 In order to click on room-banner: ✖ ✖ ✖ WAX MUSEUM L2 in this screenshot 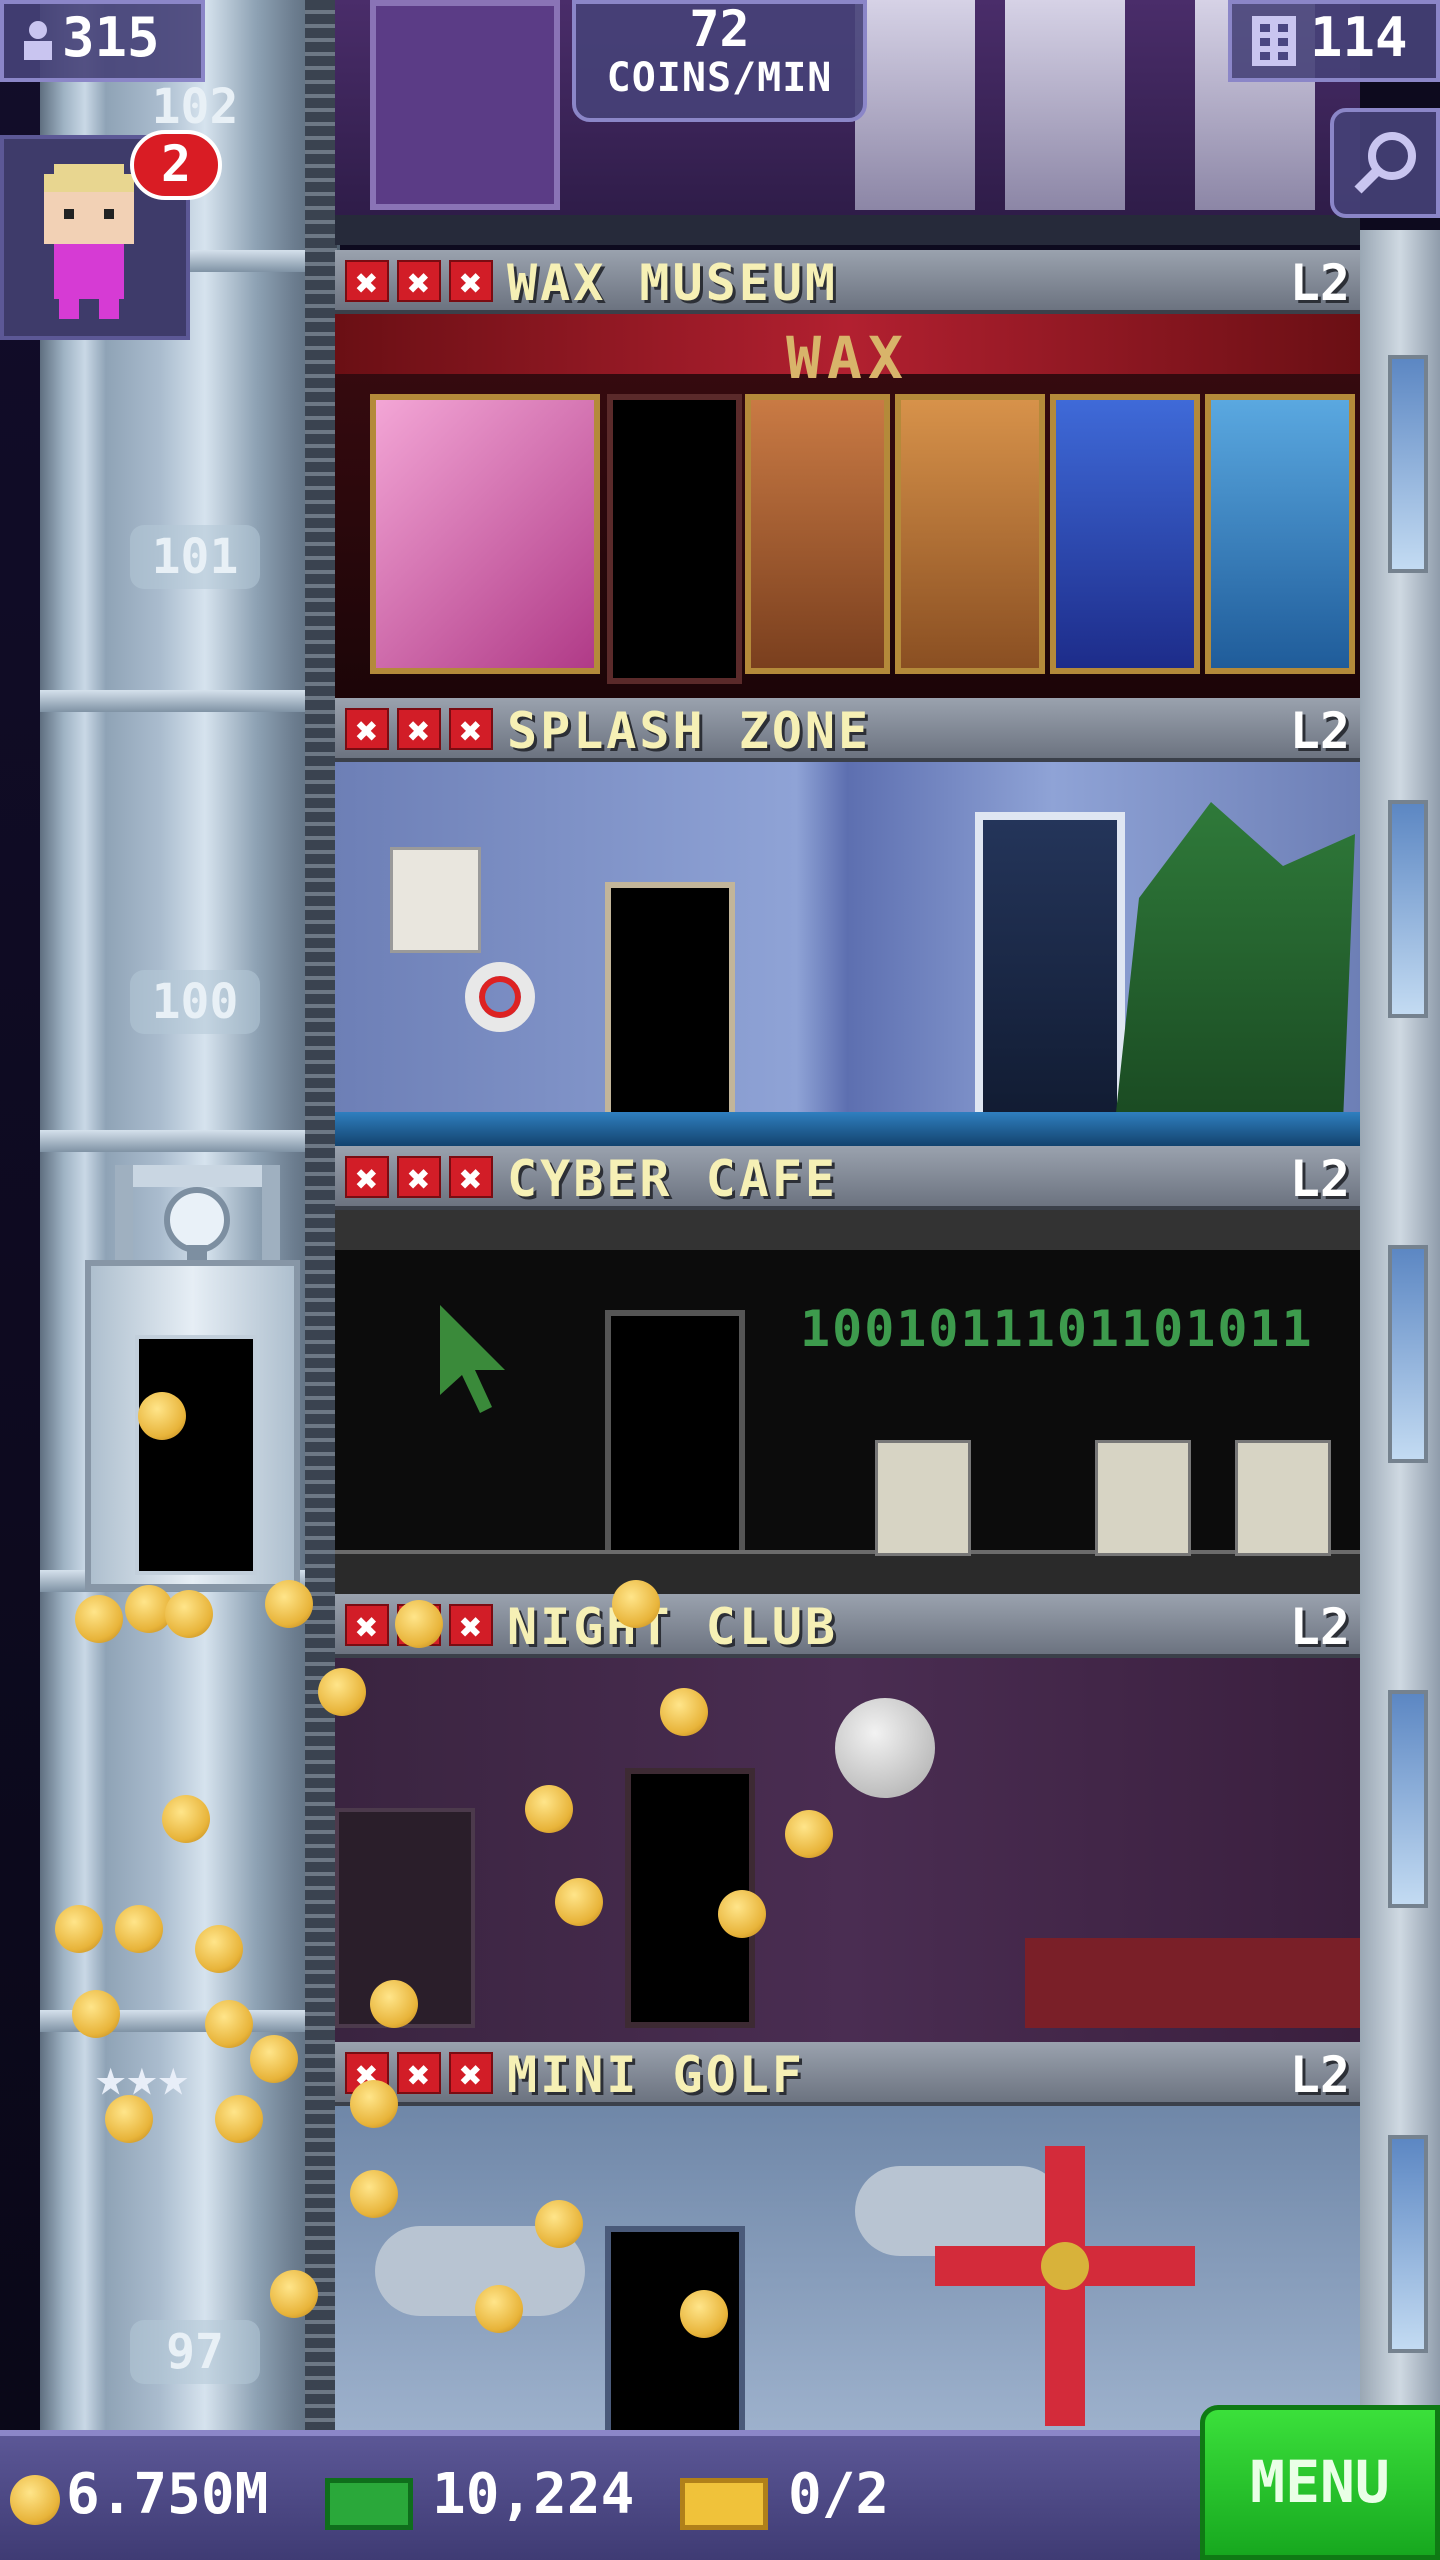, I will do `click(847, 282)`.